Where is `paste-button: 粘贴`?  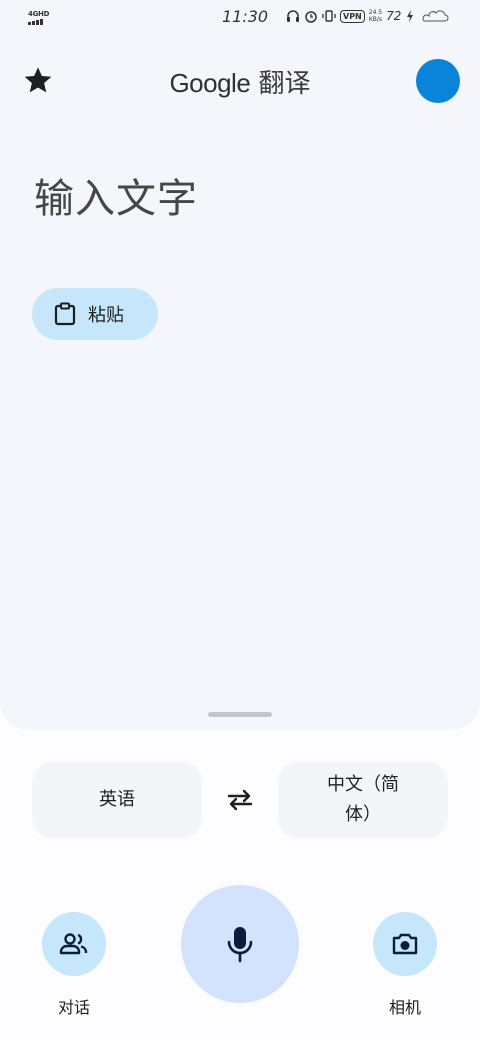
paste-button: 粘贴 is located at coordinates (95, 314).